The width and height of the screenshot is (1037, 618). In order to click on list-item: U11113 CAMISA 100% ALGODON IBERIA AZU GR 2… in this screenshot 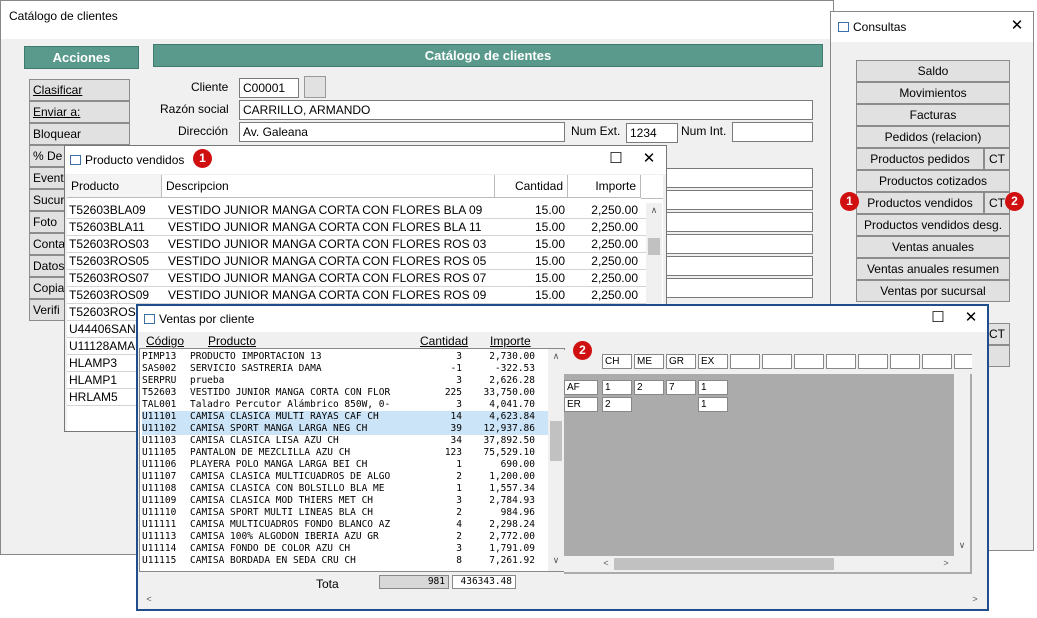, I will do `click(346, 537)`.